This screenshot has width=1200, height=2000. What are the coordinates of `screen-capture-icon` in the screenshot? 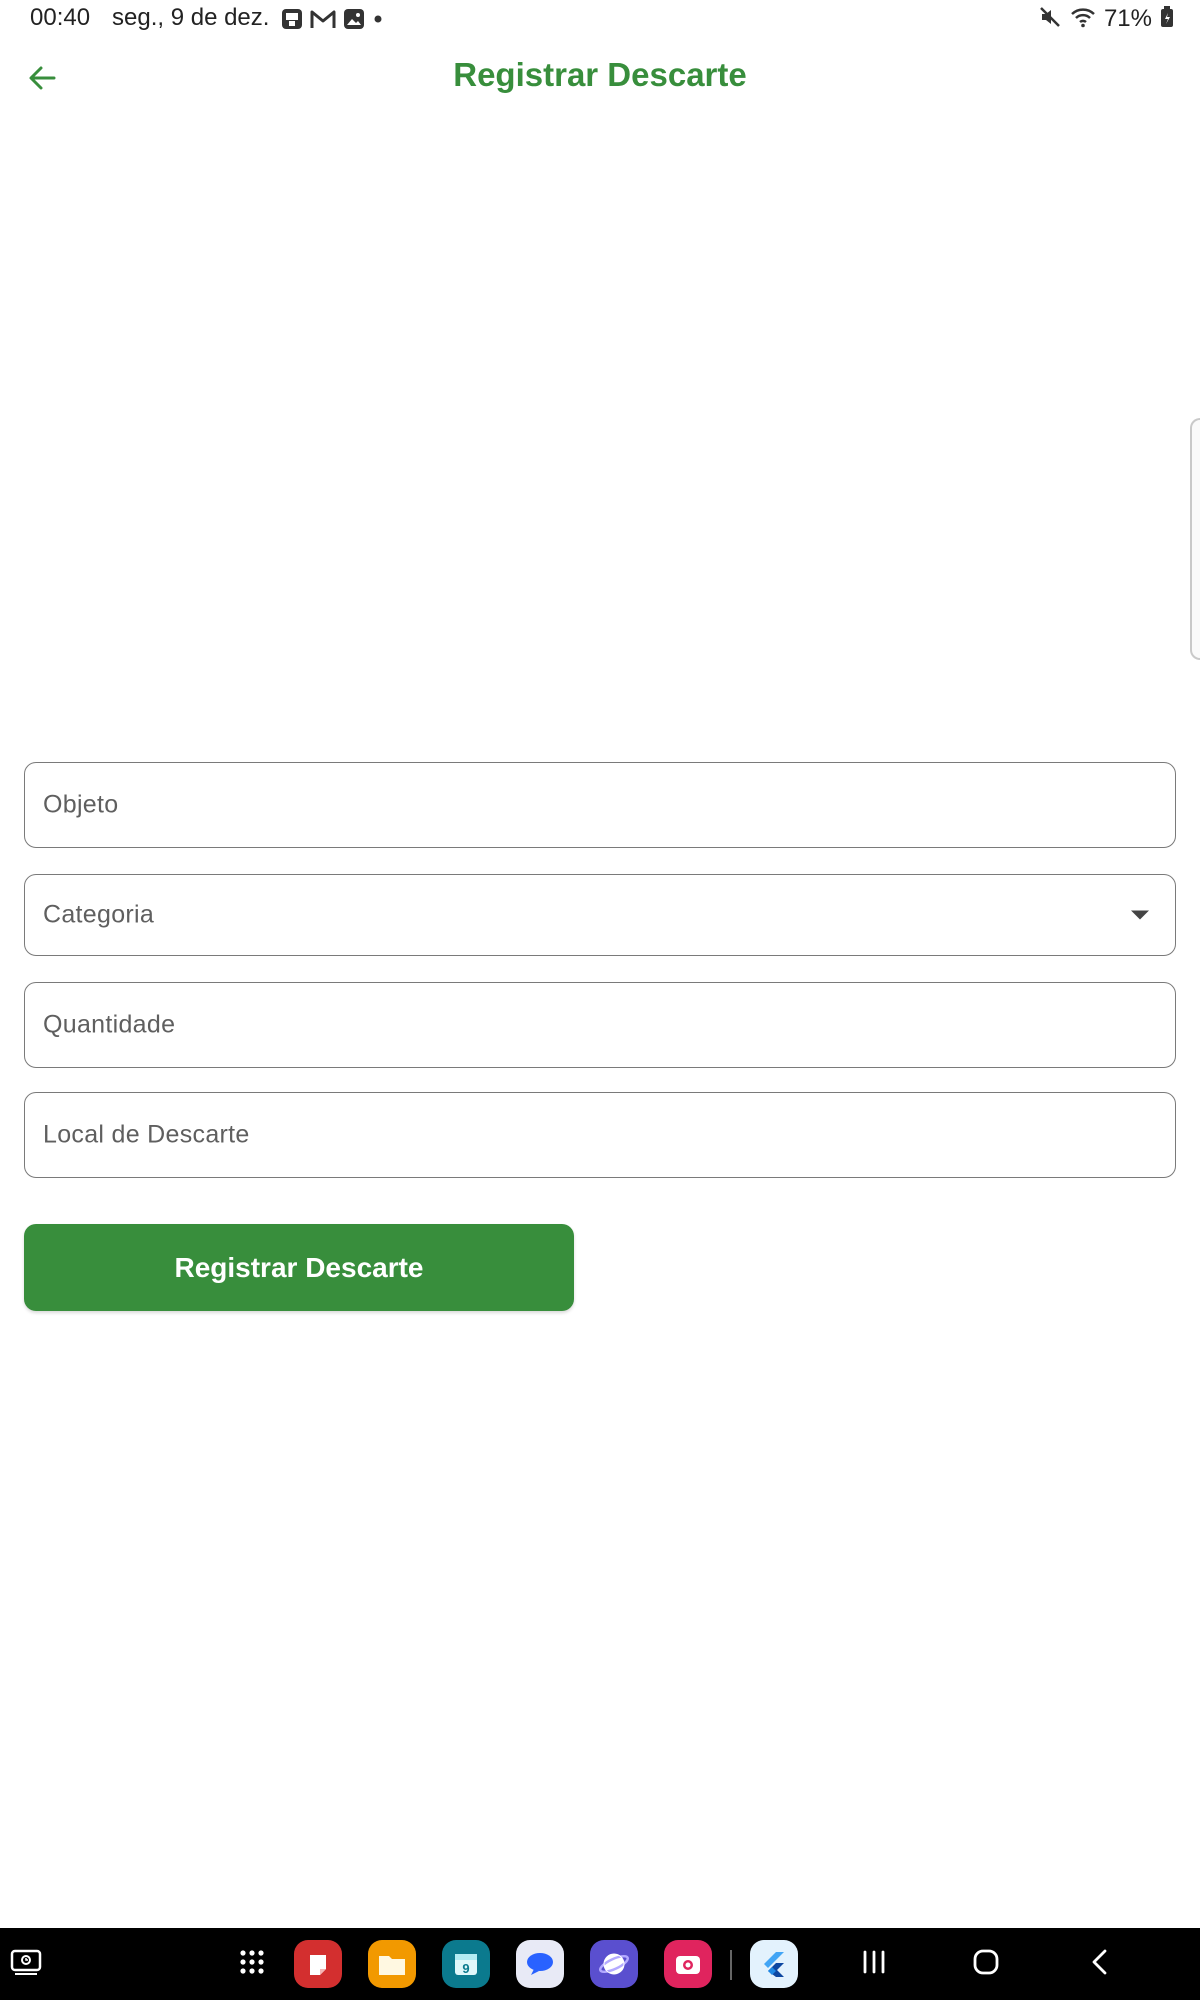 It's located at (26, 1964).